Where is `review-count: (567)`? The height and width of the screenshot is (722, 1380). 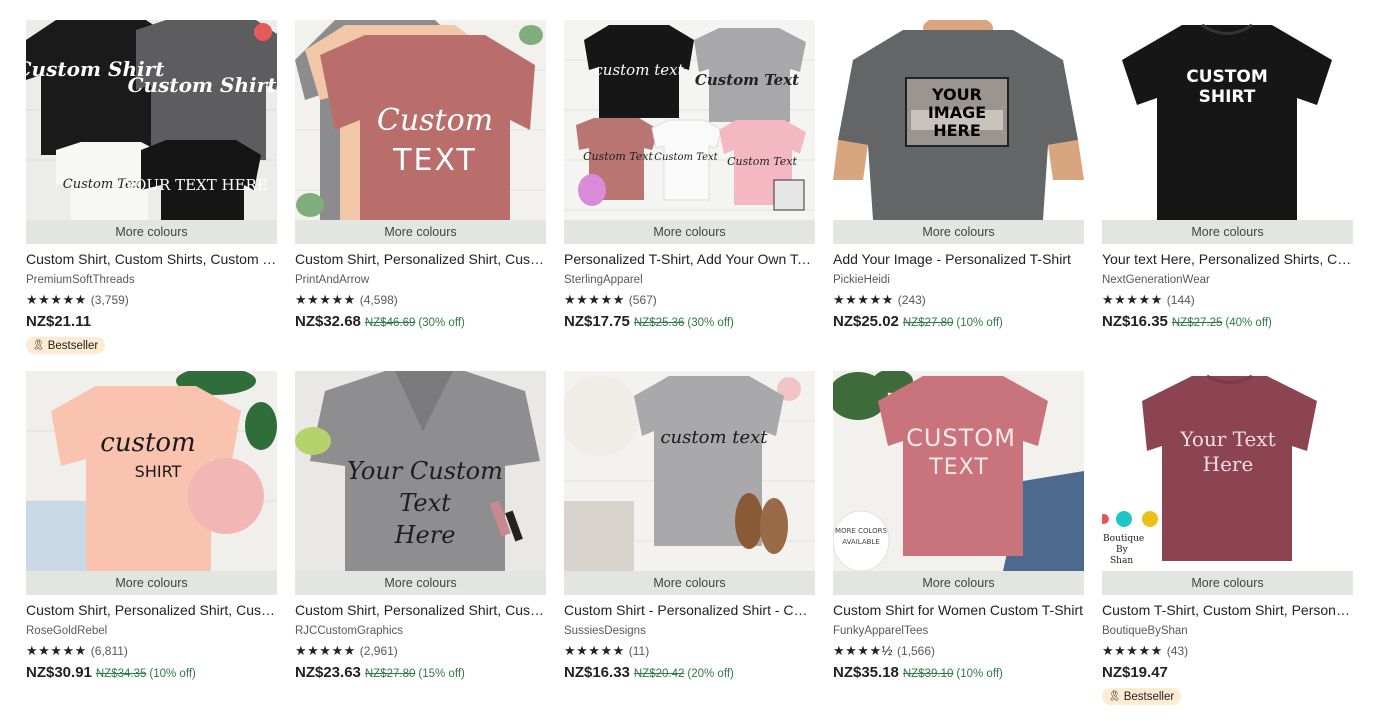 review-count: (567) is located at coordinates (642, 299).